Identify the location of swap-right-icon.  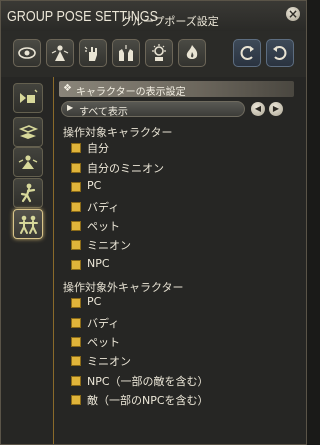
(280, 53).